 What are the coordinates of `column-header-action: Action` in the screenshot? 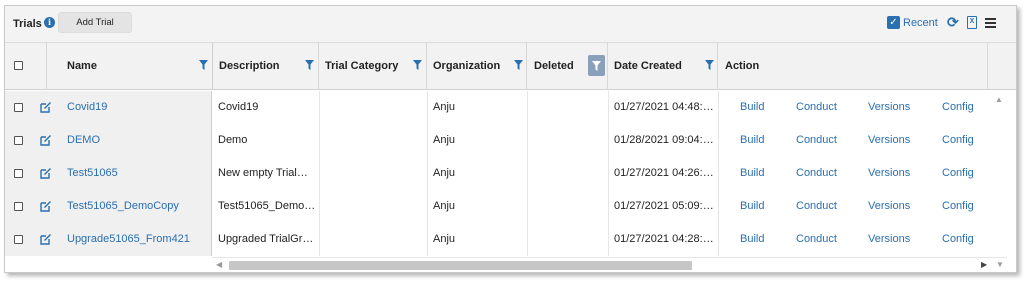 It's located at (853, 66).